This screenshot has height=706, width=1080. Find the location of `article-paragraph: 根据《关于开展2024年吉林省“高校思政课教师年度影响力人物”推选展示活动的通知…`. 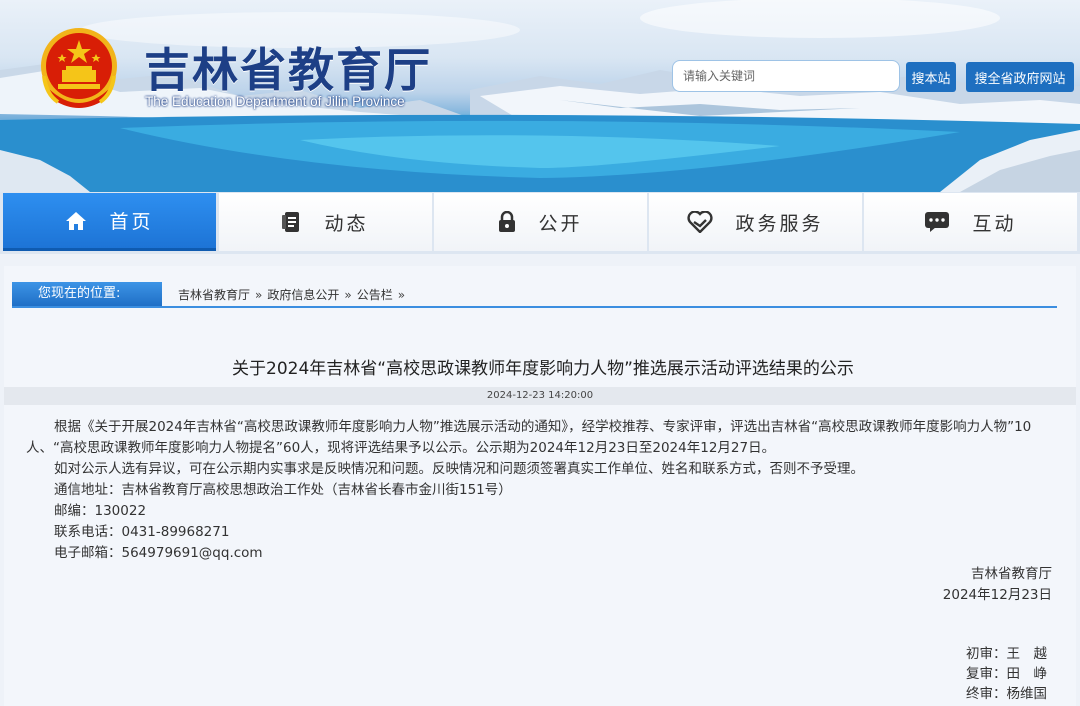

article-paragraph: 根据《关于开展2024年吉林省“高校思政课教师年度影响力人物”推选展示活动的通知… is located at coordinates (529, 437).